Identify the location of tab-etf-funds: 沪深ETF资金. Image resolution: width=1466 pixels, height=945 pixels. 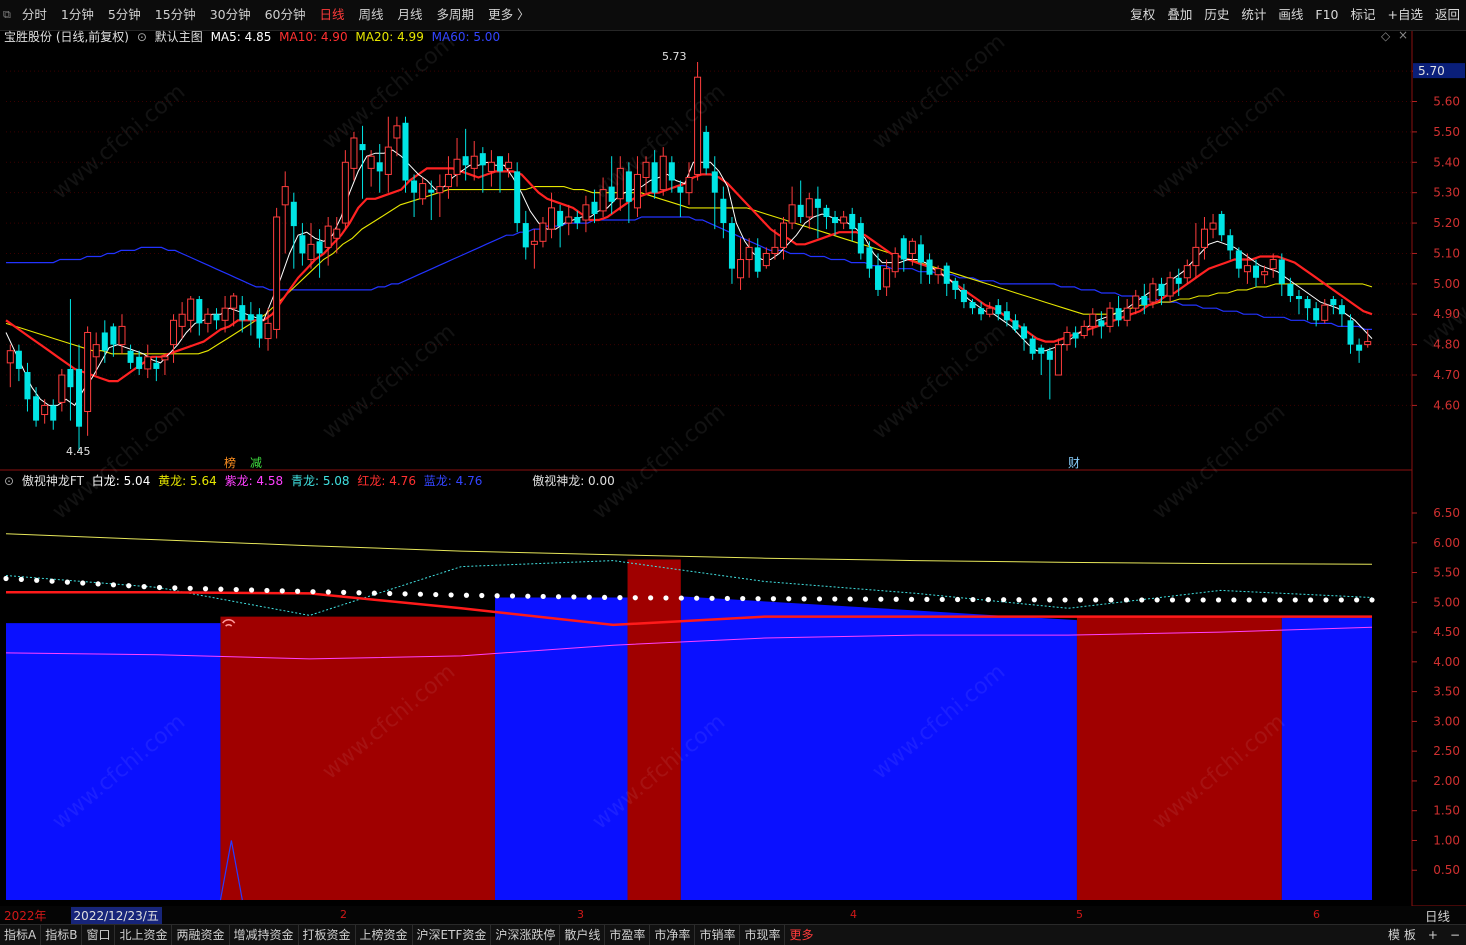
(452, 935).